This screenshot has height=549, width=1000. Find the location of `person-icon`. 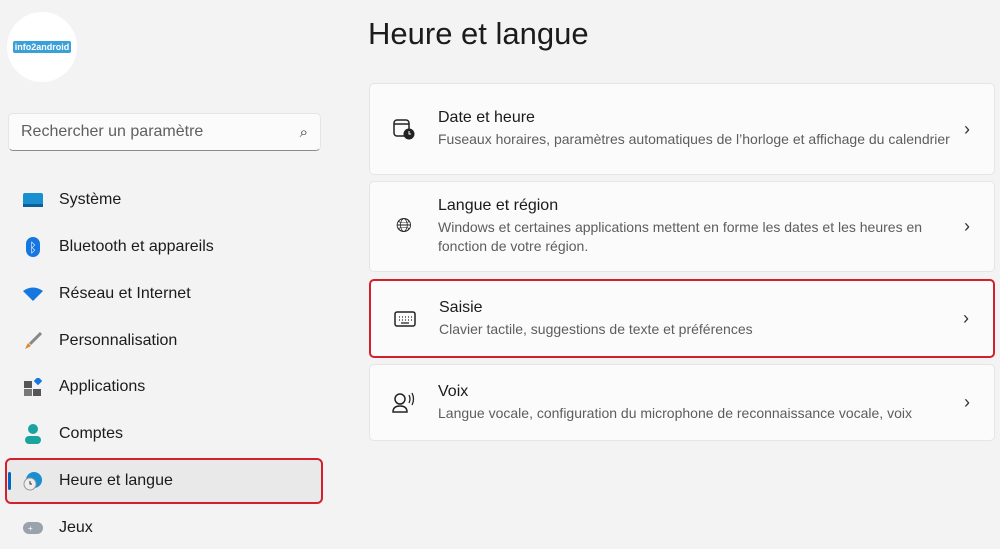

person-icon is located at coordinates (33, 434).